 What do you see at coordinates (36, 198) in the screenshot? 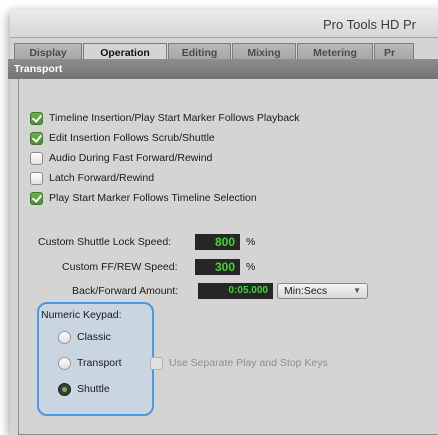
I see `checkbox-play-start-marker` at bounding box center [36, 198].